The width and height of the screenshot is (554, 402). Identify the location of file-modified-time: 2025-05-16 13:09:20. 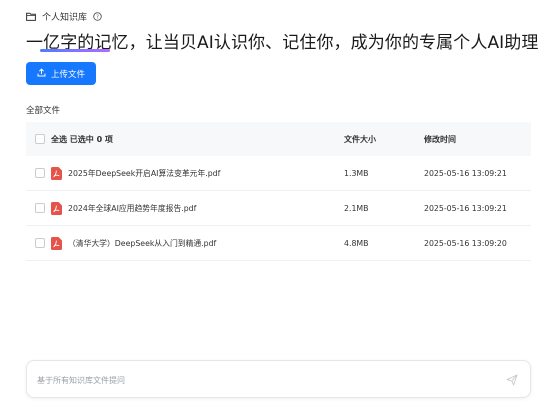
(465, 243).